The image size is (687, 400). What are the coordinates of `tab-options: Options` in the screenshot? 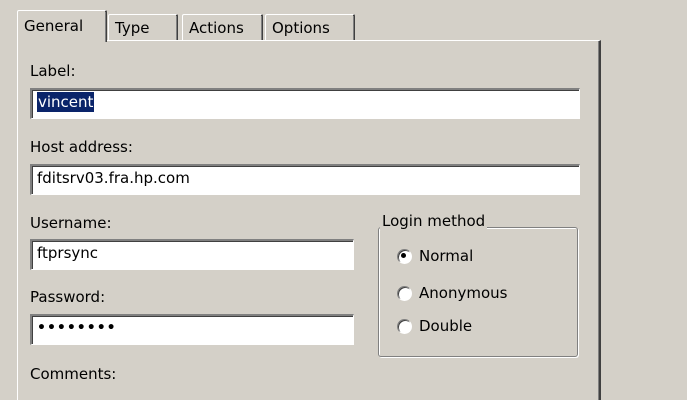 It's located at (310, 27).